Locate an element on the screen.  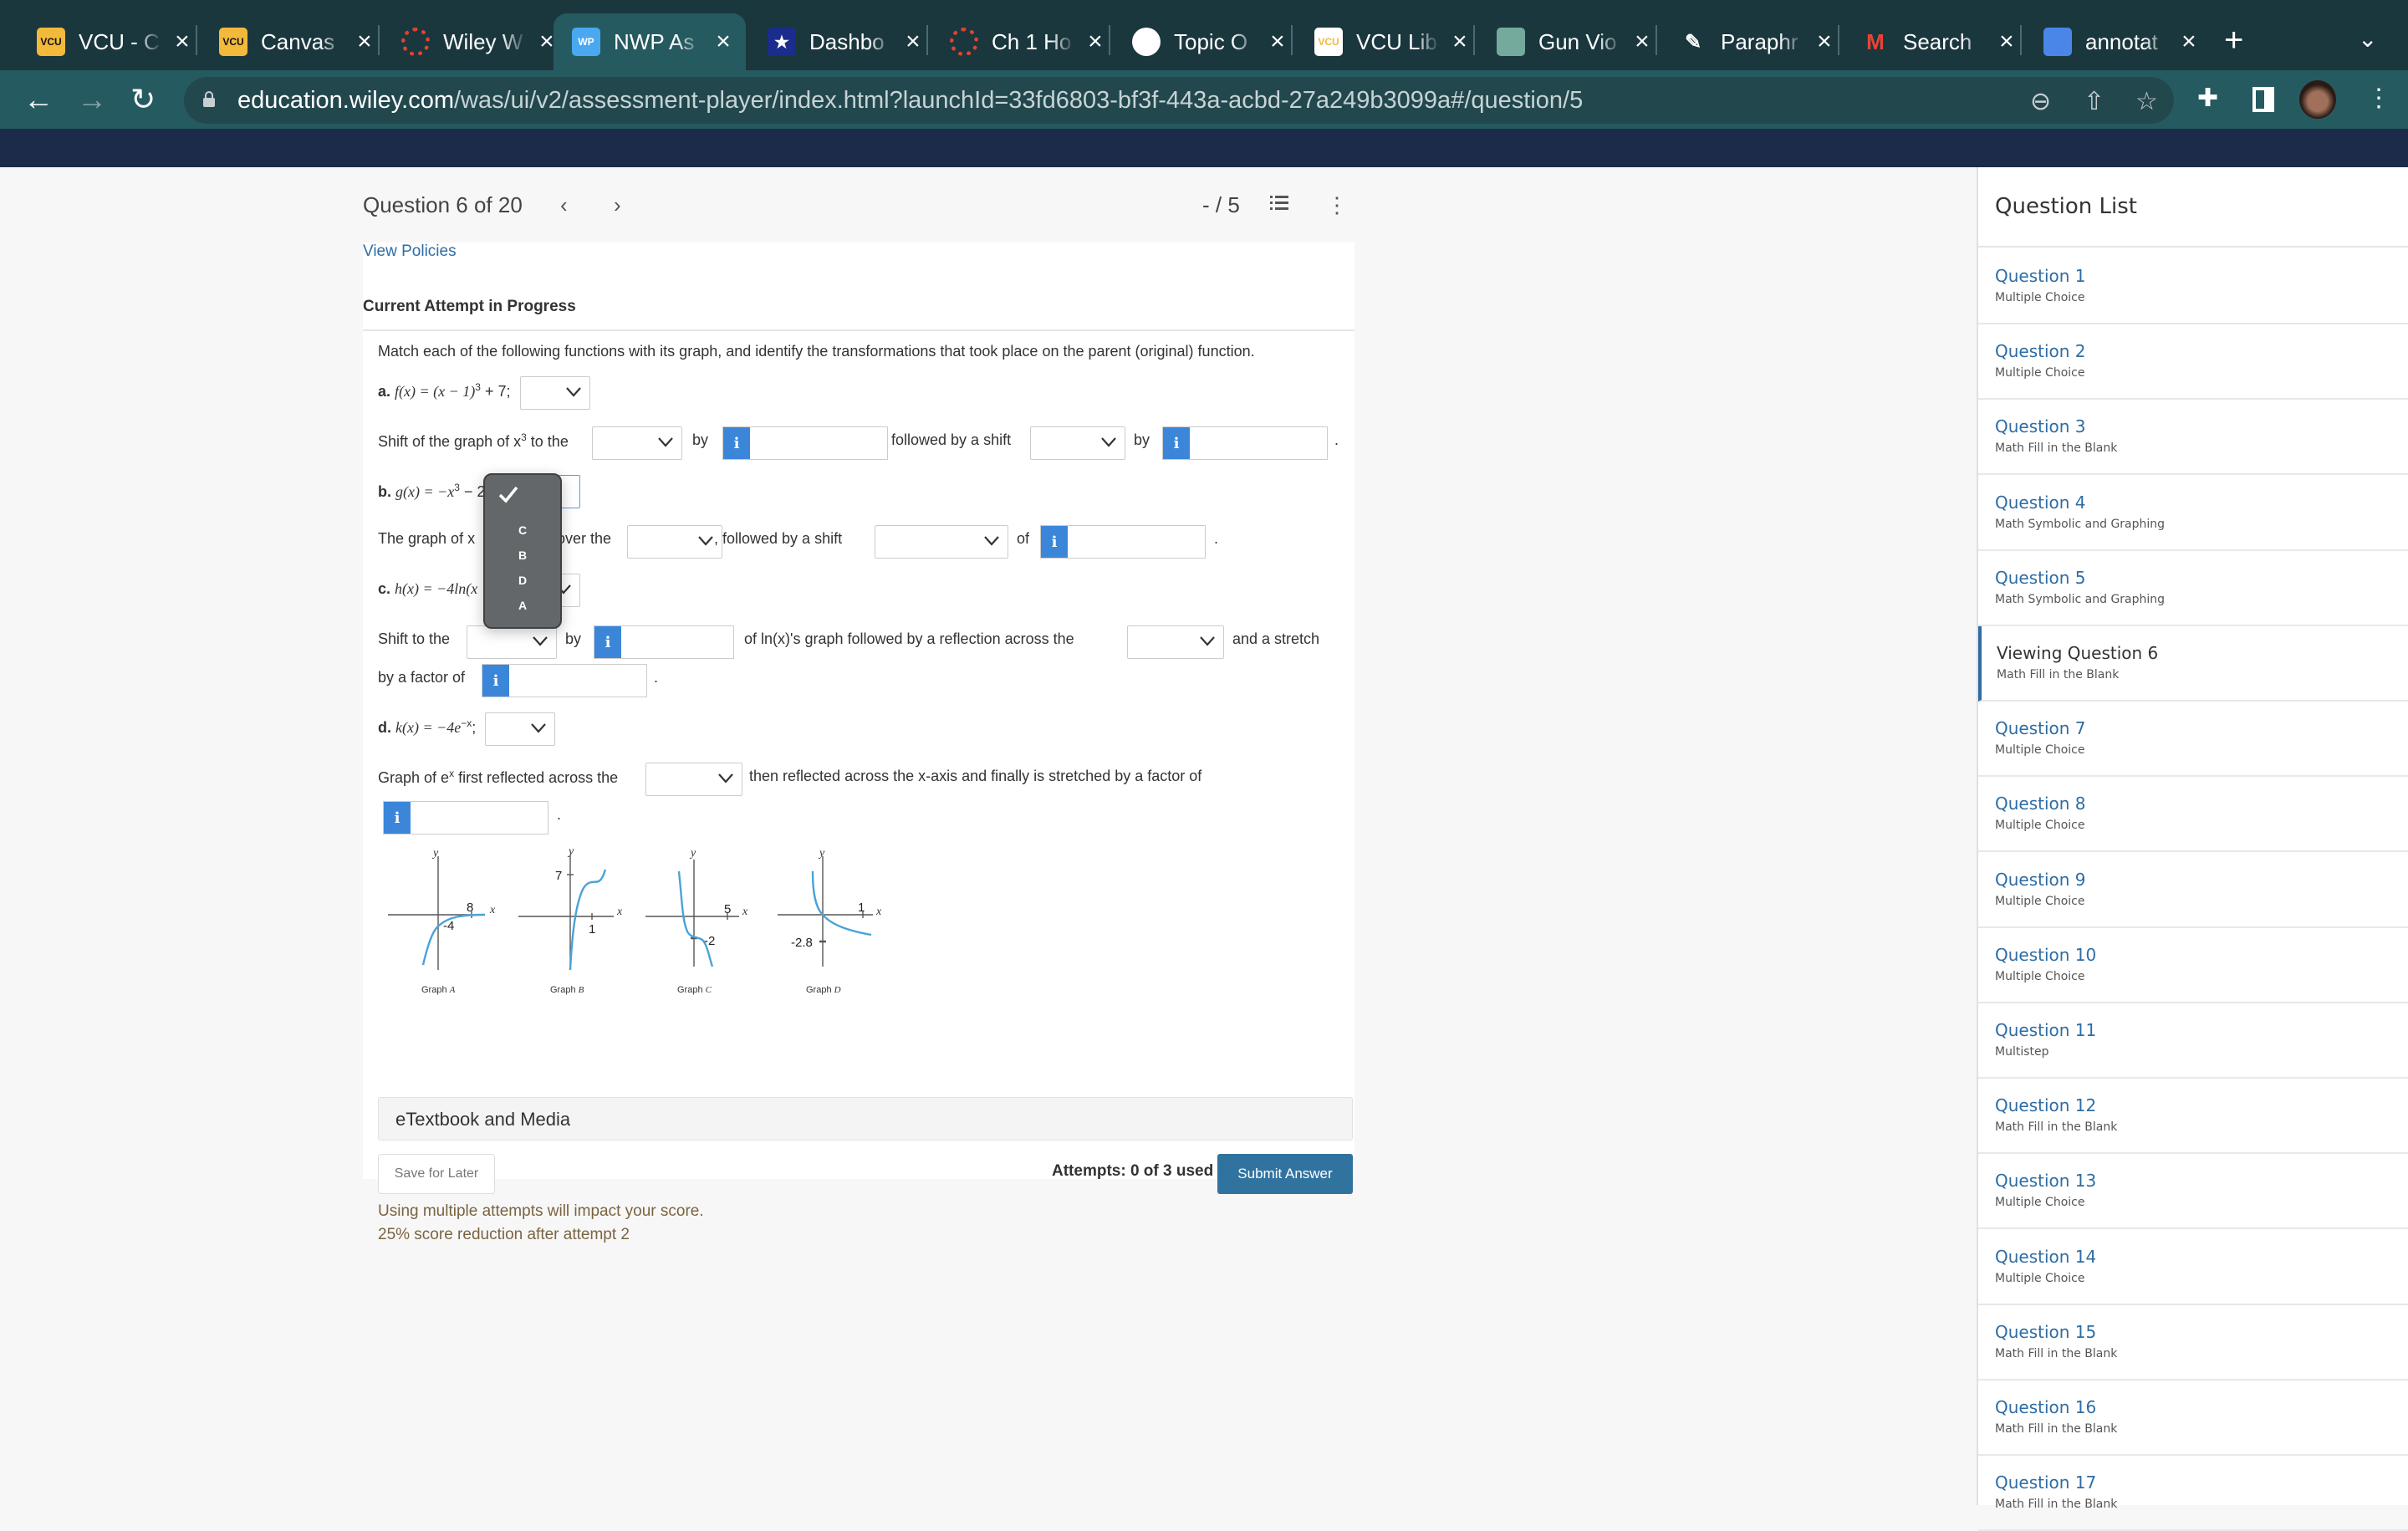
question-list-item: Question 14 Multiple Choice is located at coordinates (2193, 1267).